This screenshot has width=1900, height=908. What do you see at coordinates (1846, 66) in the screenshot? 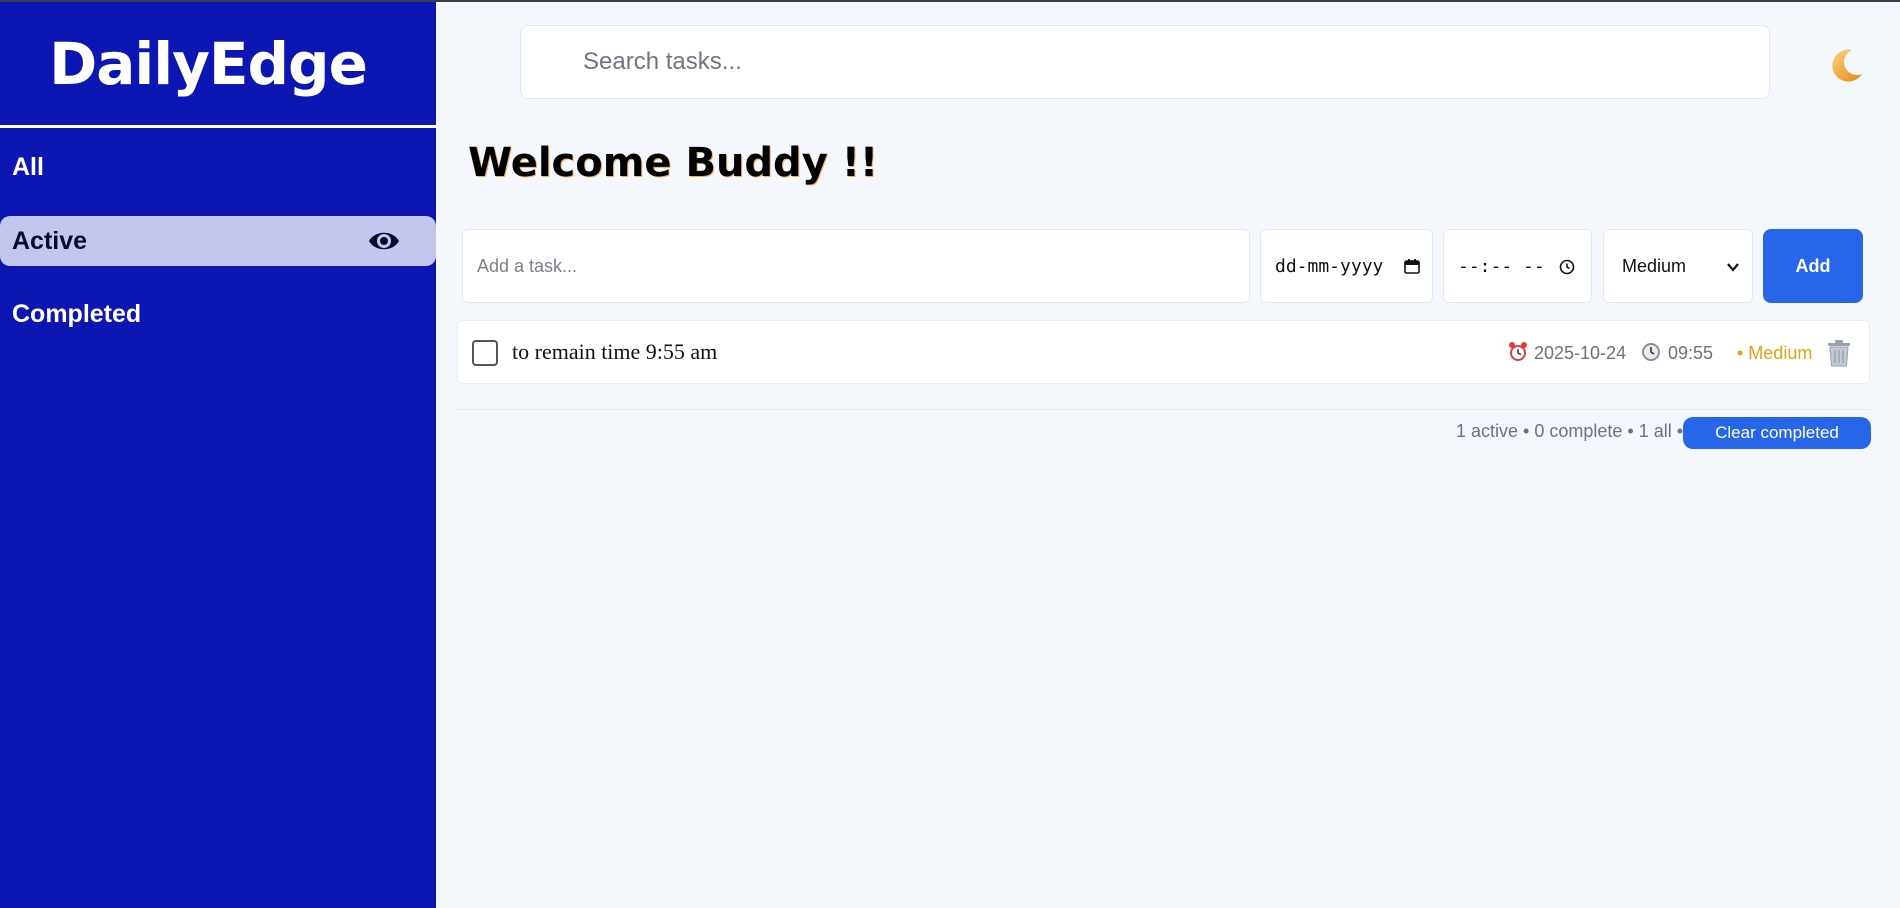
I see `moon-icon` at bounding box center [1846, 66].